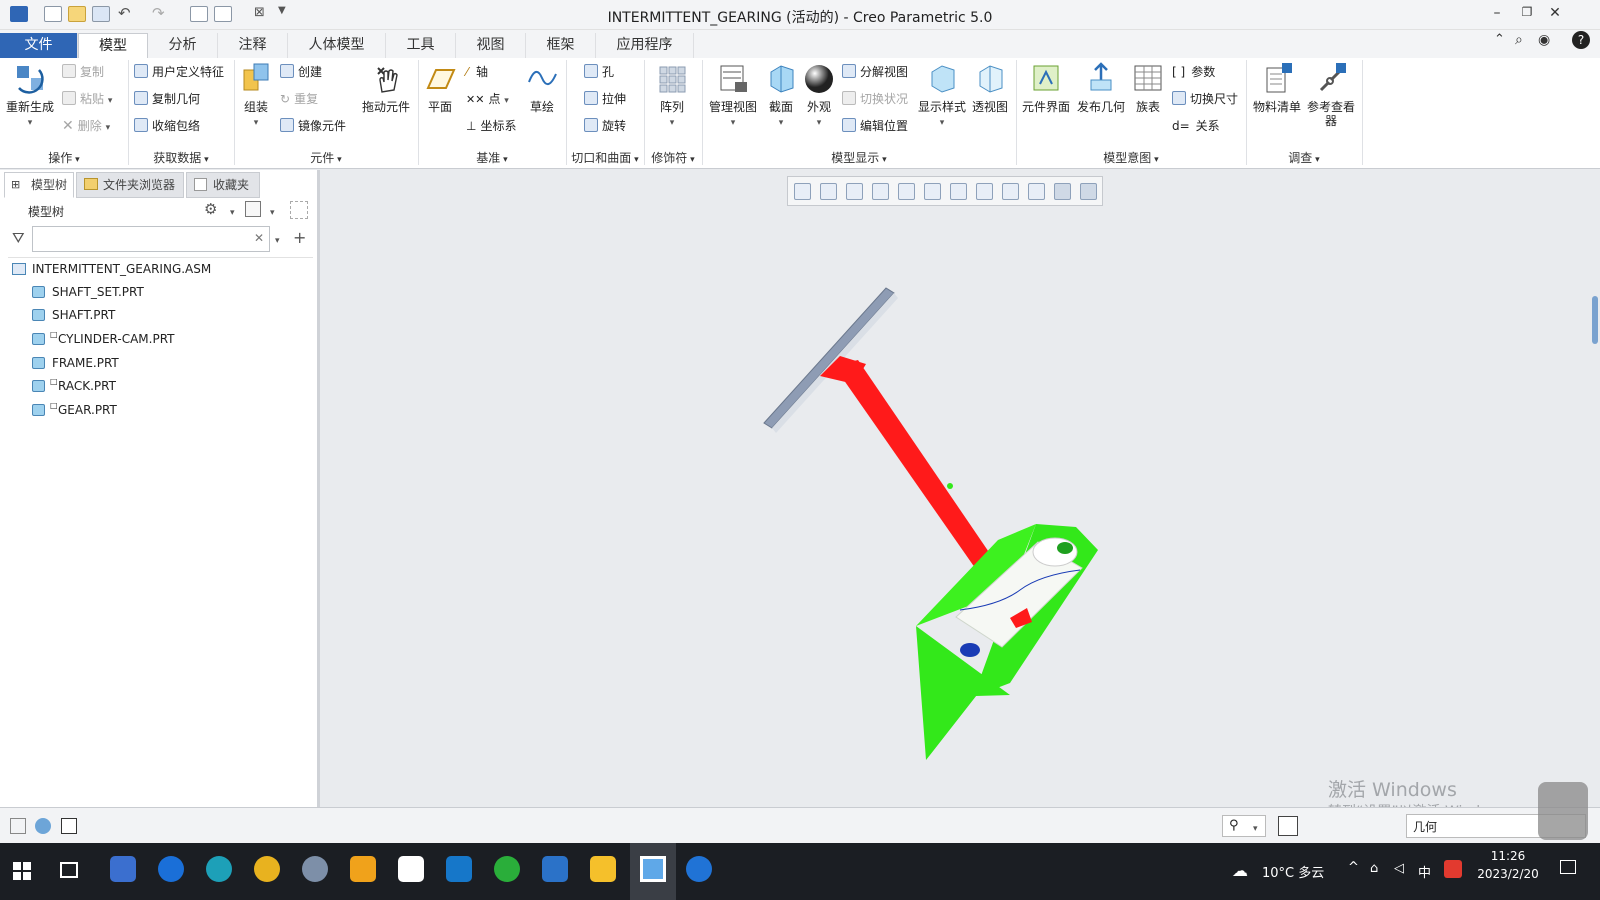 This screenshot has width=1600, height=900. Describe the element at coordinates (1240, 870) in the screenshot. I see `weather-icon: ☁` at that location.